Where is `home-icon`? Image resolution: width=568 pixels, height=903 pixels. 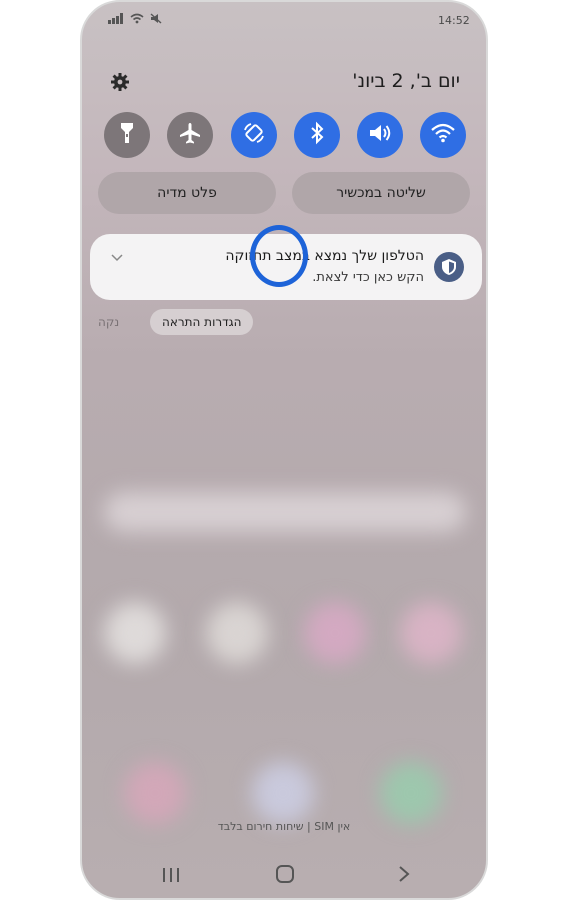 home-icon is located at coordinates (285, 874).